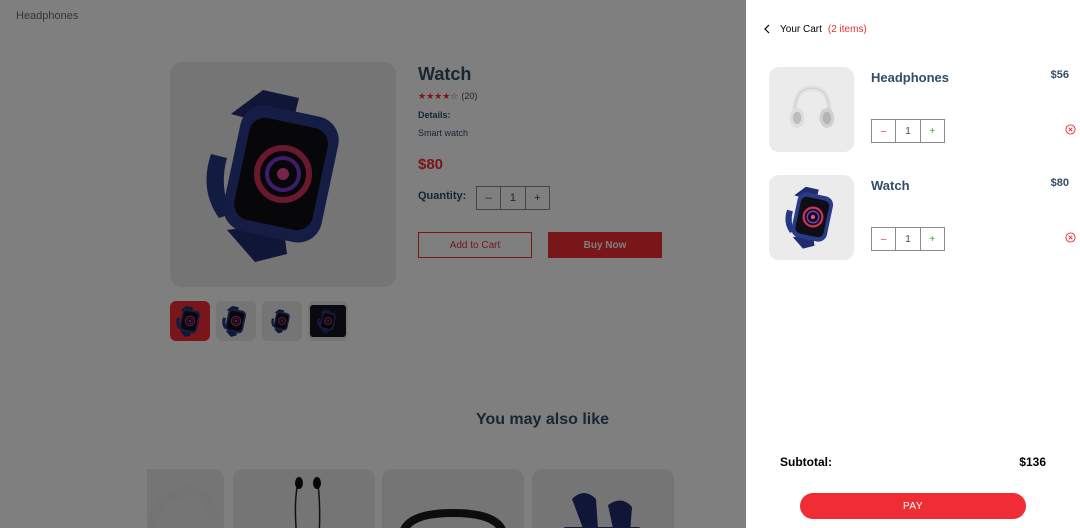  Describe the element at coordinates (913, 506) in the screenshot. I see `pay-button: PAY` at that location.